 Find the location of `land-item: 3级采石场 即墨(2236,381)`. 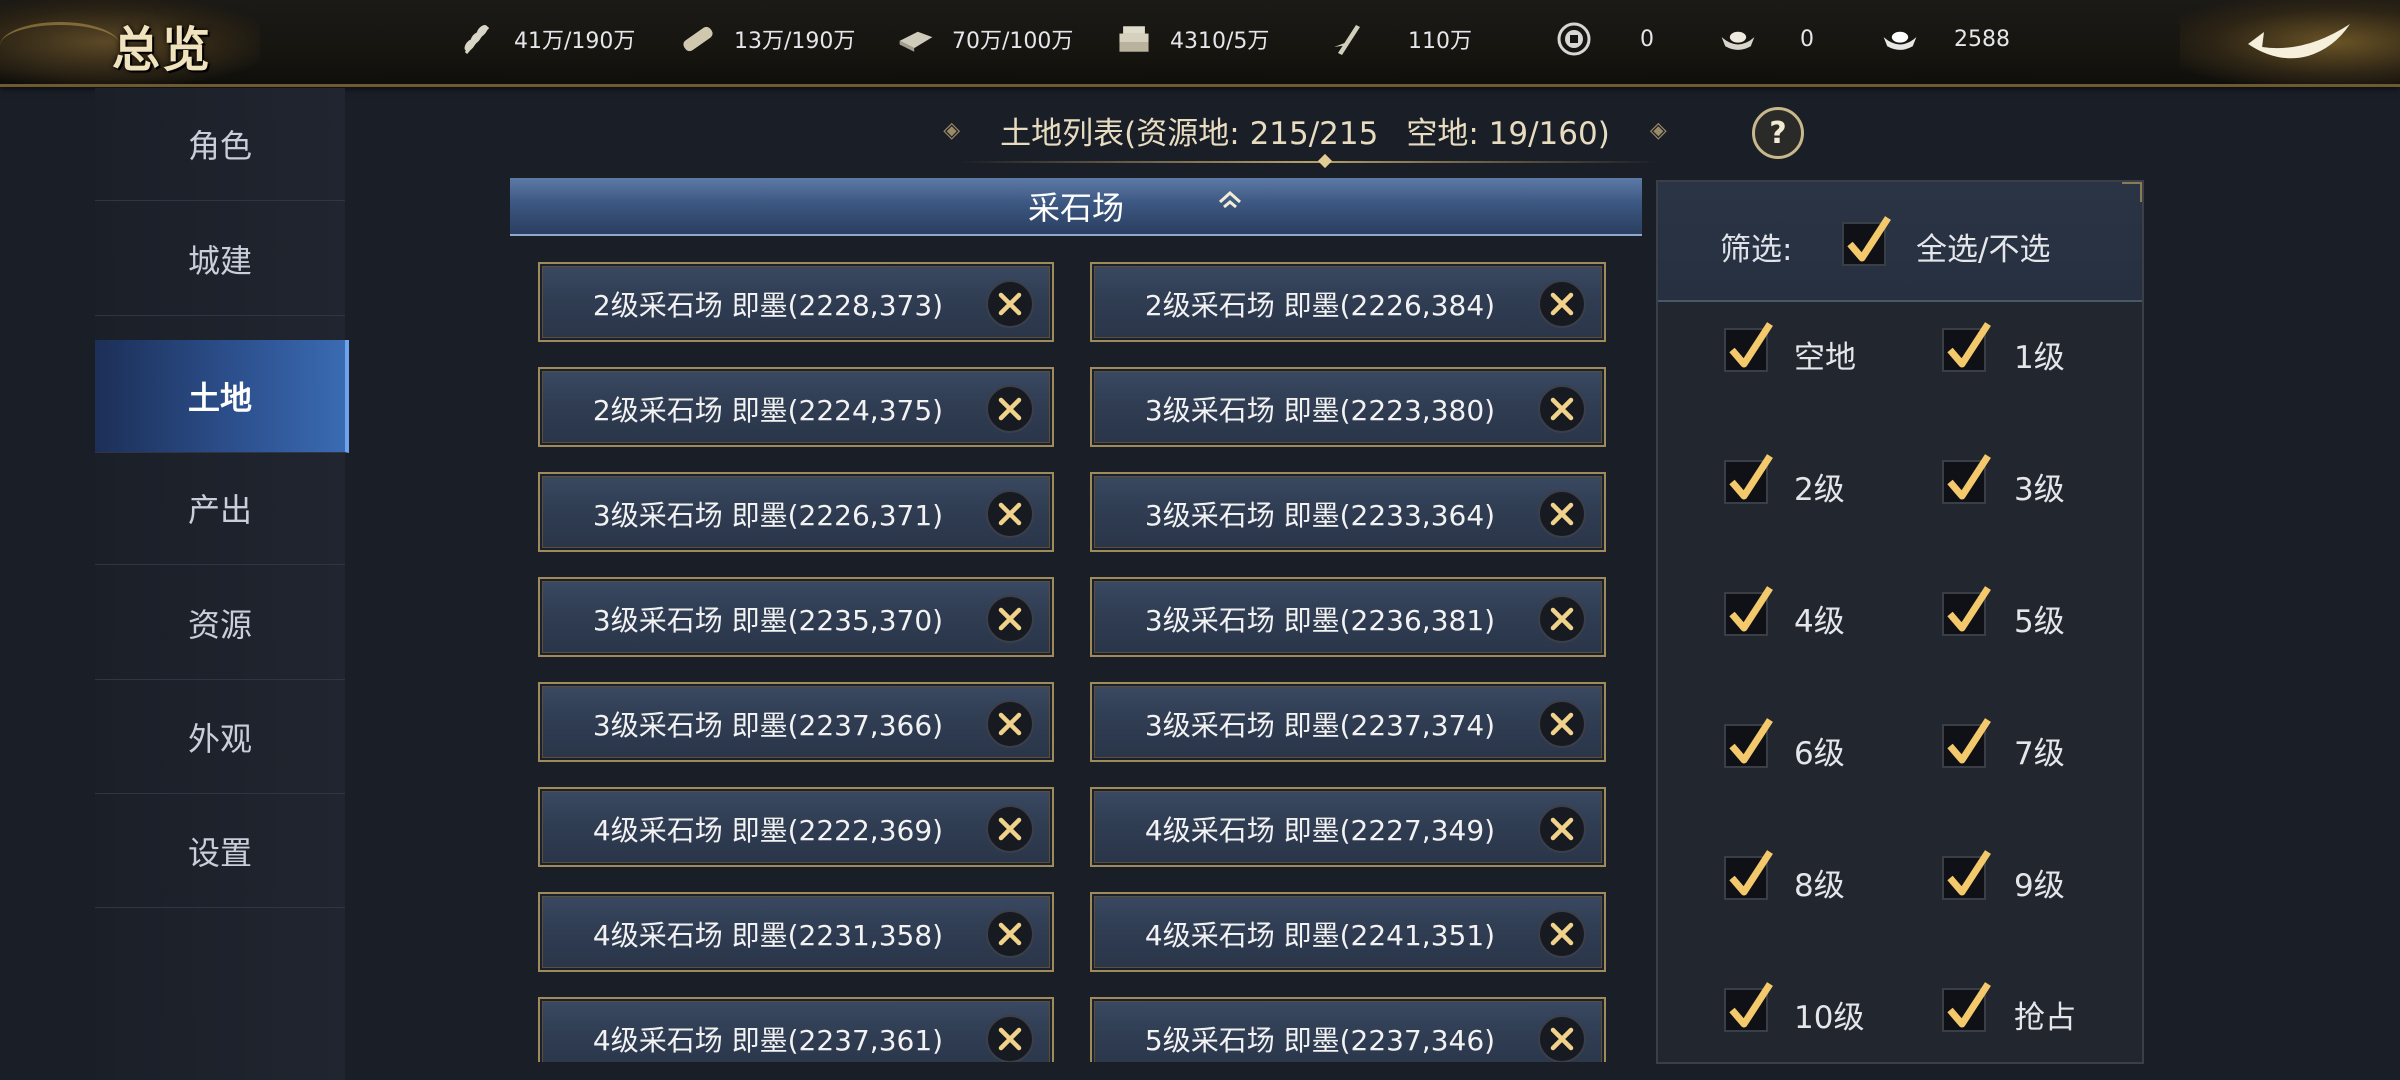

land-item: 3级采石场 即墨(2236,381) is located at coordinates (1348, 617).